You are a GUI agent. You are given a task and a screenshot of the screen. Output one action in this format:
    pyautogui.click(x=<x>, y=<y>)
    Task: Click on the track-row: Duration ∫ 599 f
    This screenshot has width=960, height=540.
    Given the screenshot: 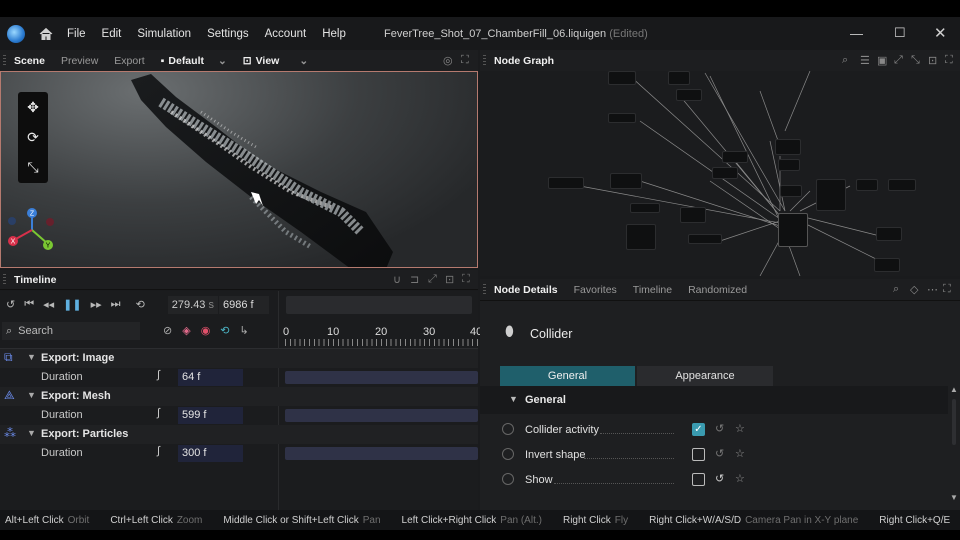 What is the action you would take?
    pyautogui.click(x=239, y=415)
    